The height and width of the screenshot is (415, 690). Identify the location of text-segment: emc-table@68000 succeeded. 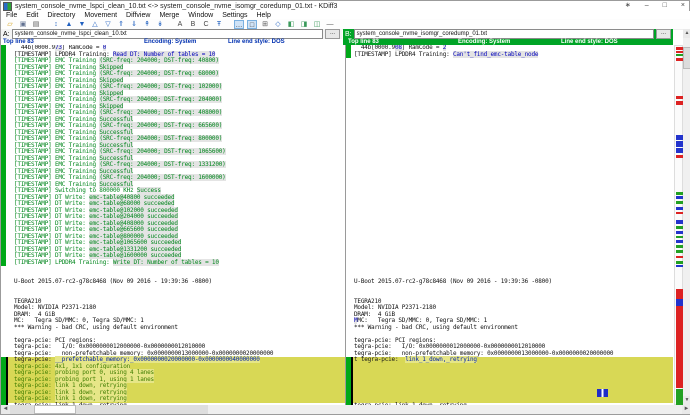
(132, 203).